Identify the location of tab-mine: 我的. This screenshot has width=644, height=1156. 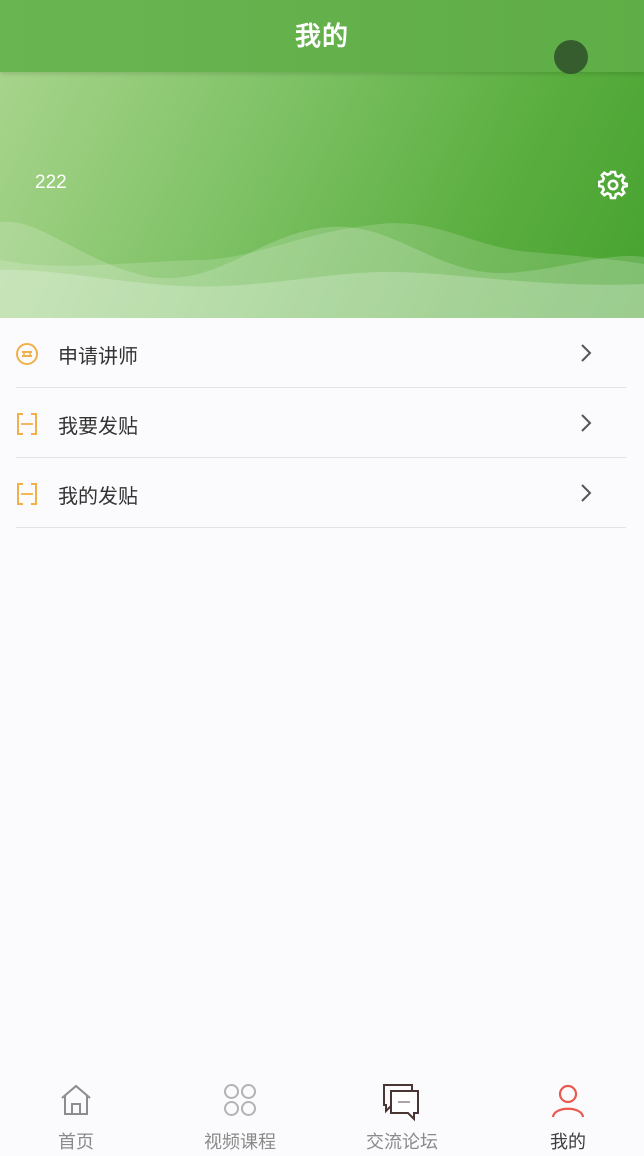
(568, 1114).